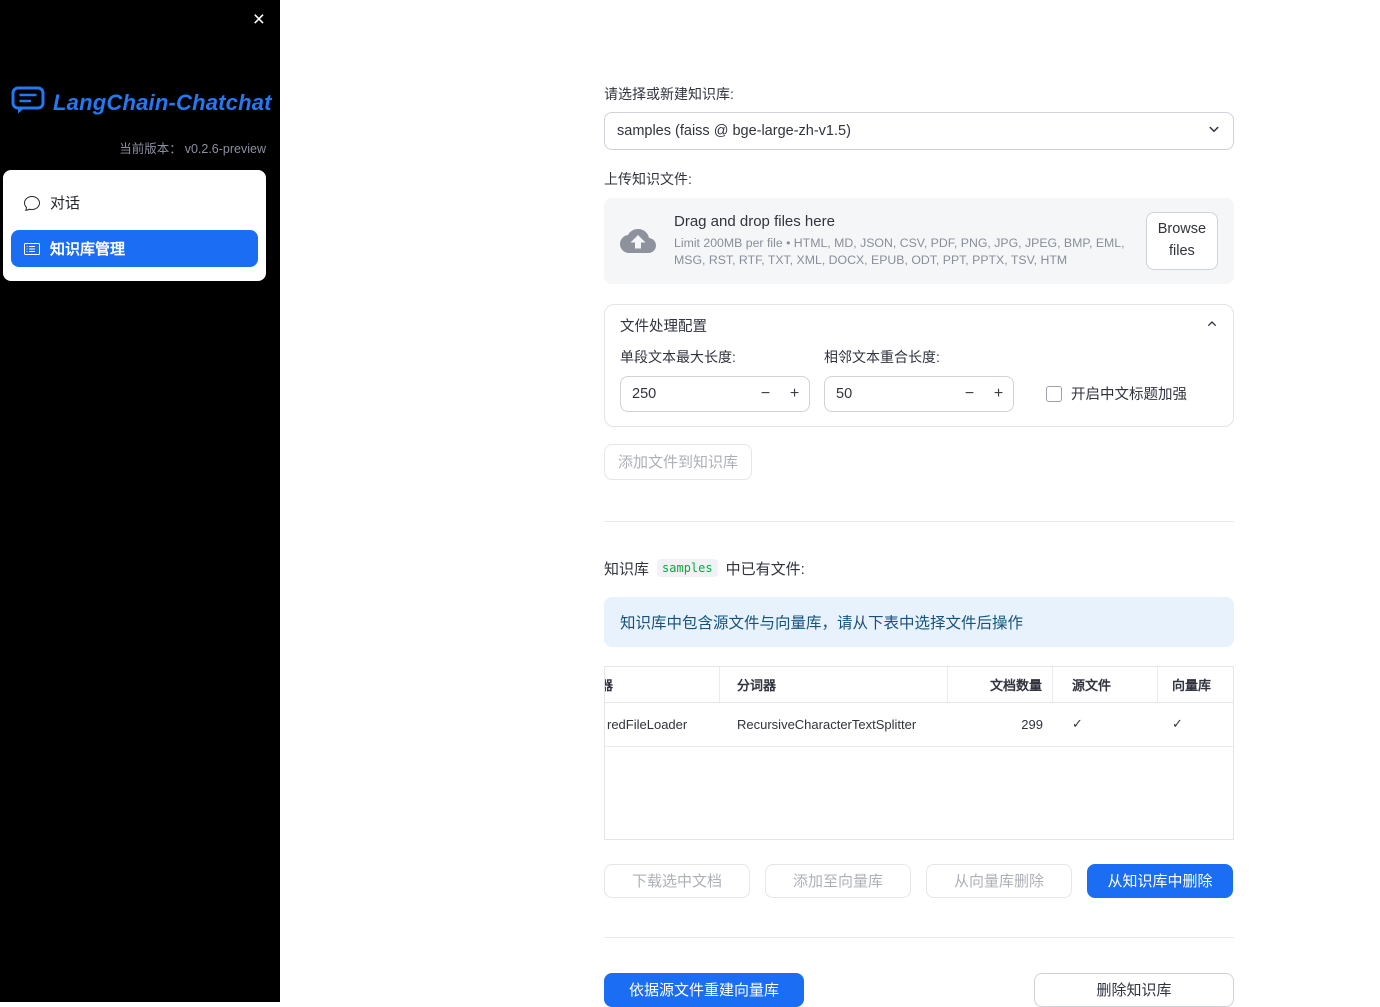 The width and height of the screenshot is (1380, 1007). Describe the element at coordinates (890, 393) in the screenshot. I see `overlap-length-value` at that location.